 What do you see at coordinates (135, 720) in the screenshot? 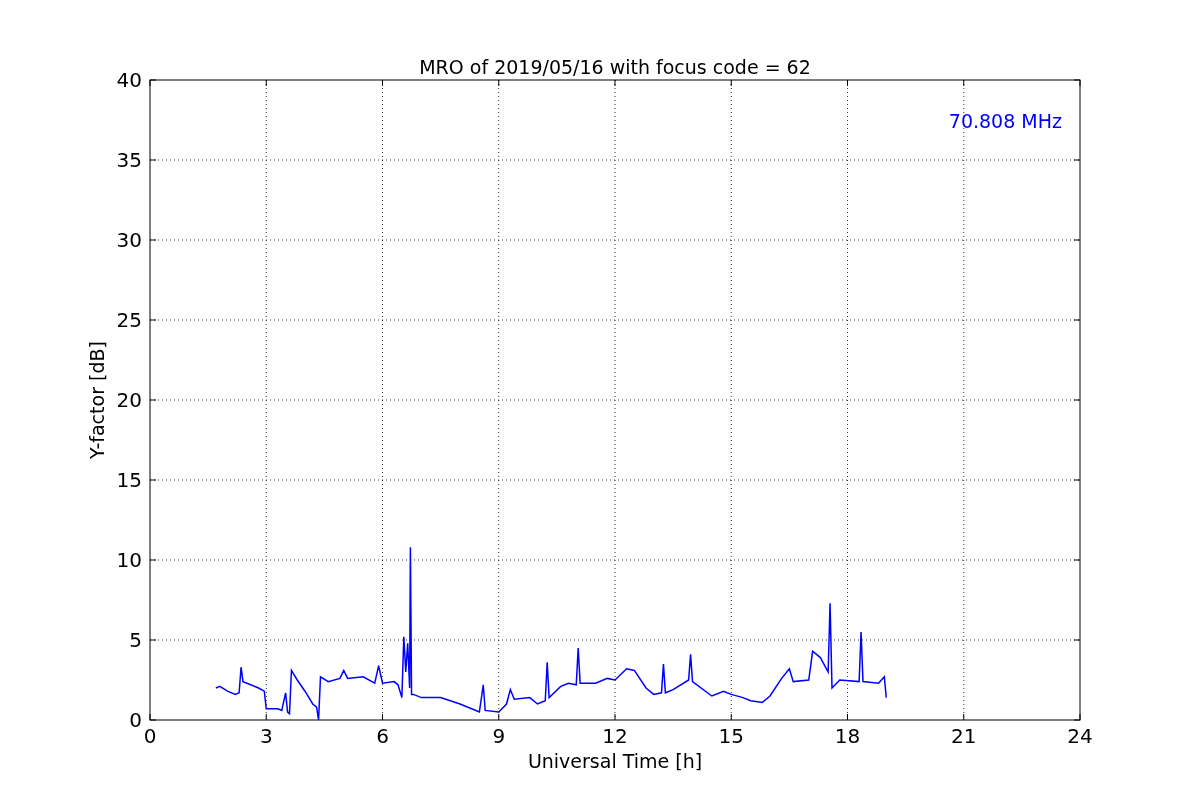
I see `y-tick-label: 0` at bounding box center [135, 720].